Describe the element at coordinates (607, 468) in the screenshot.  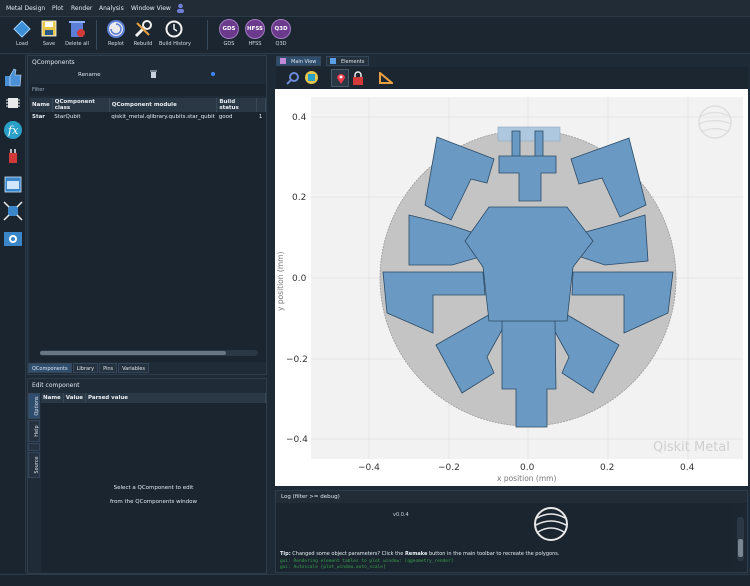
I see `x-tick-label: 0.2` at that location.